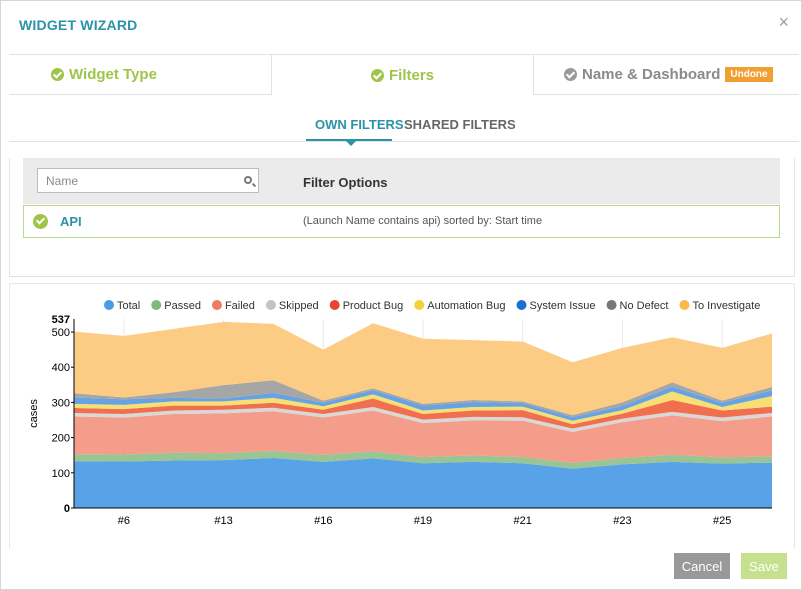 The height and width of the screenshot is (590, 802). Describe the element at coordinates (248, 180) in the screenshot. I see `search-icon` at that location.